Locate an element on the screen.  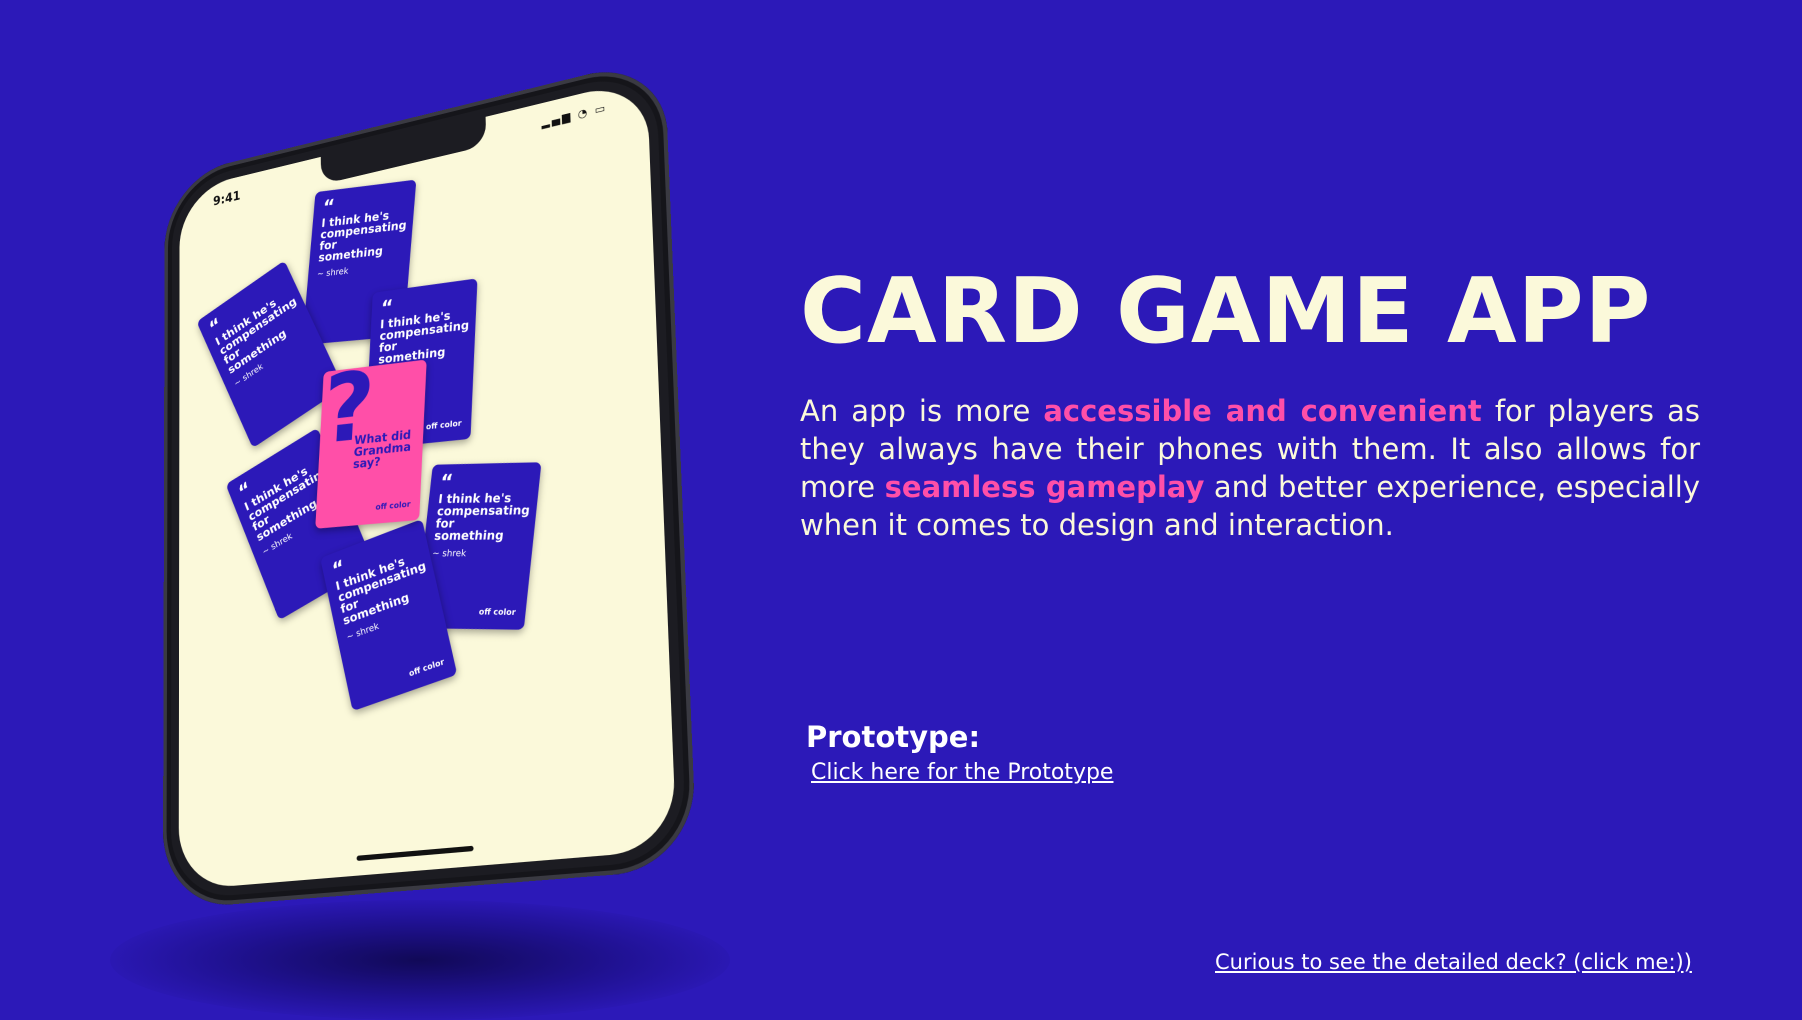
page-title: CARD GAME APP is located at coordinates (1226, 312).